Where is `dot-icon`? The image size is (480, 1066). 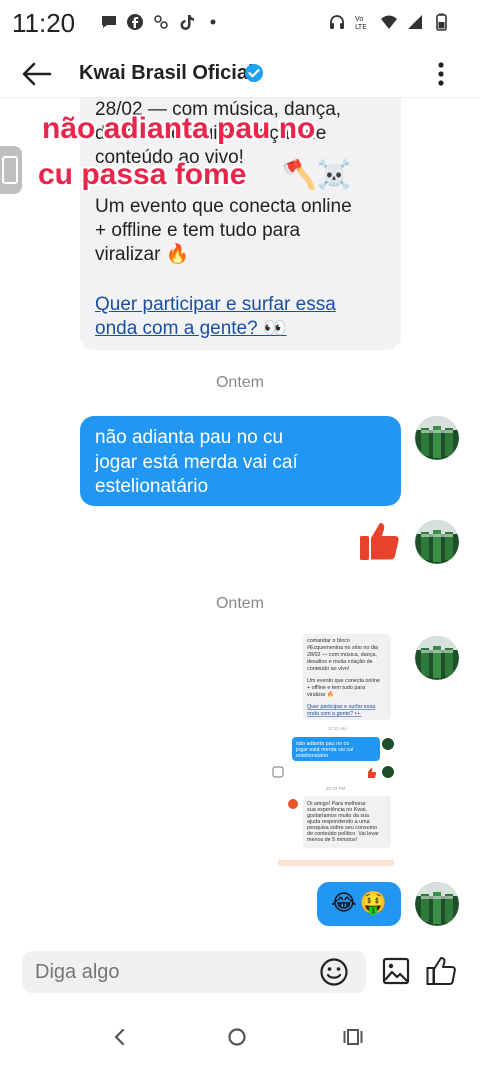 dot-icon is located at coordinates (213, 22).